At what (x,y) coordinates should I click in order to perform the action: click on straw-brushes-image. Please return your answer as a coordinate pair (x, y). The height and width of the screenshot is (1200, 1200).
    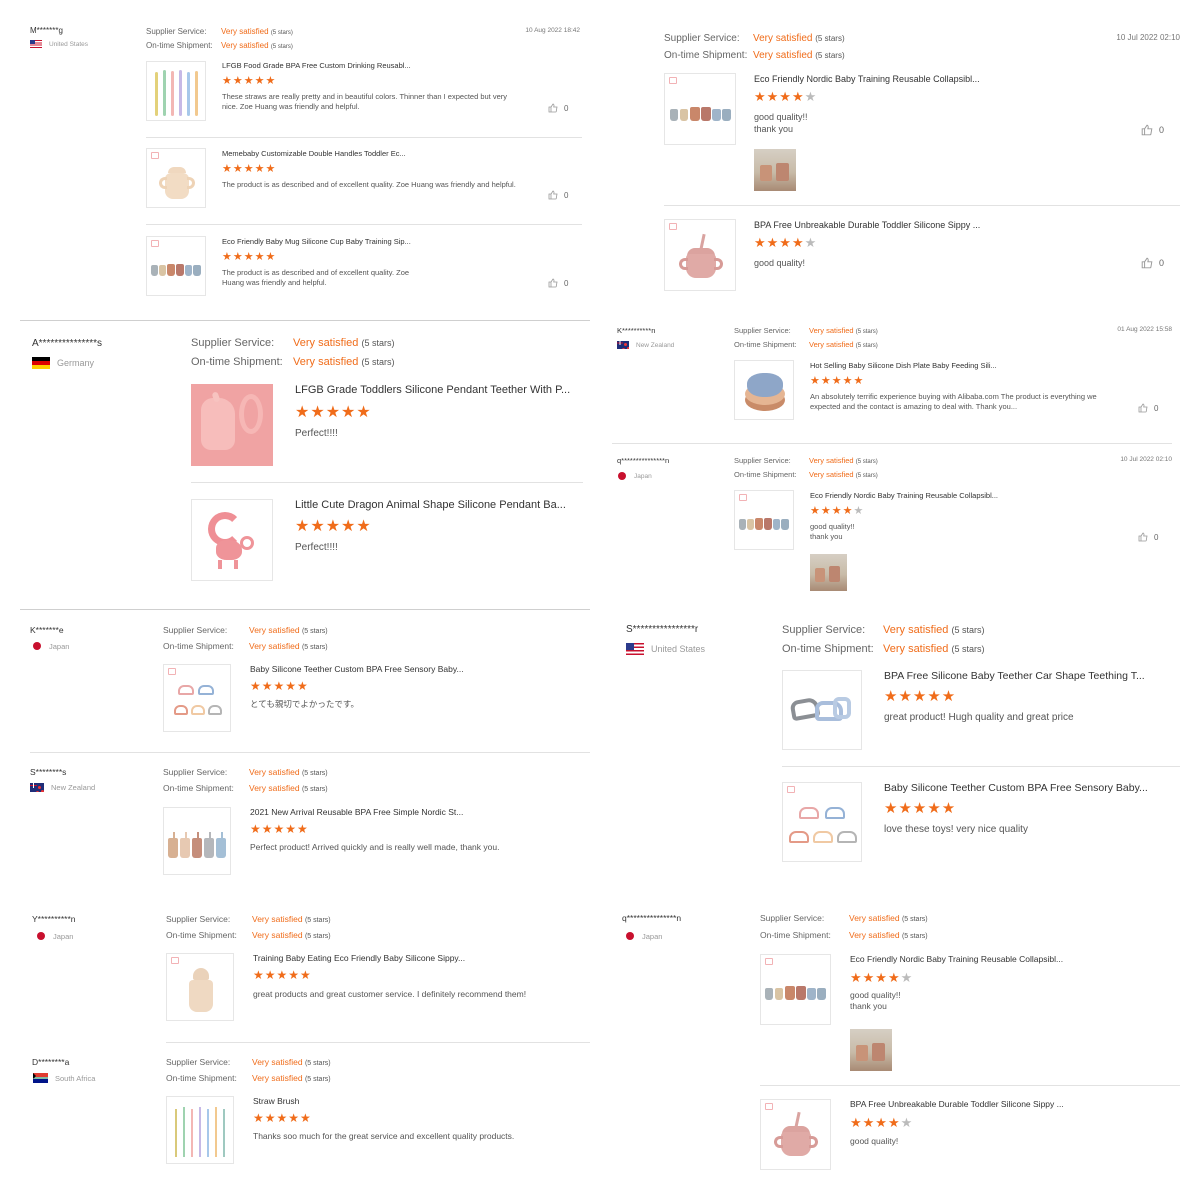
    Looking at the image, I should click on (201, 1131).